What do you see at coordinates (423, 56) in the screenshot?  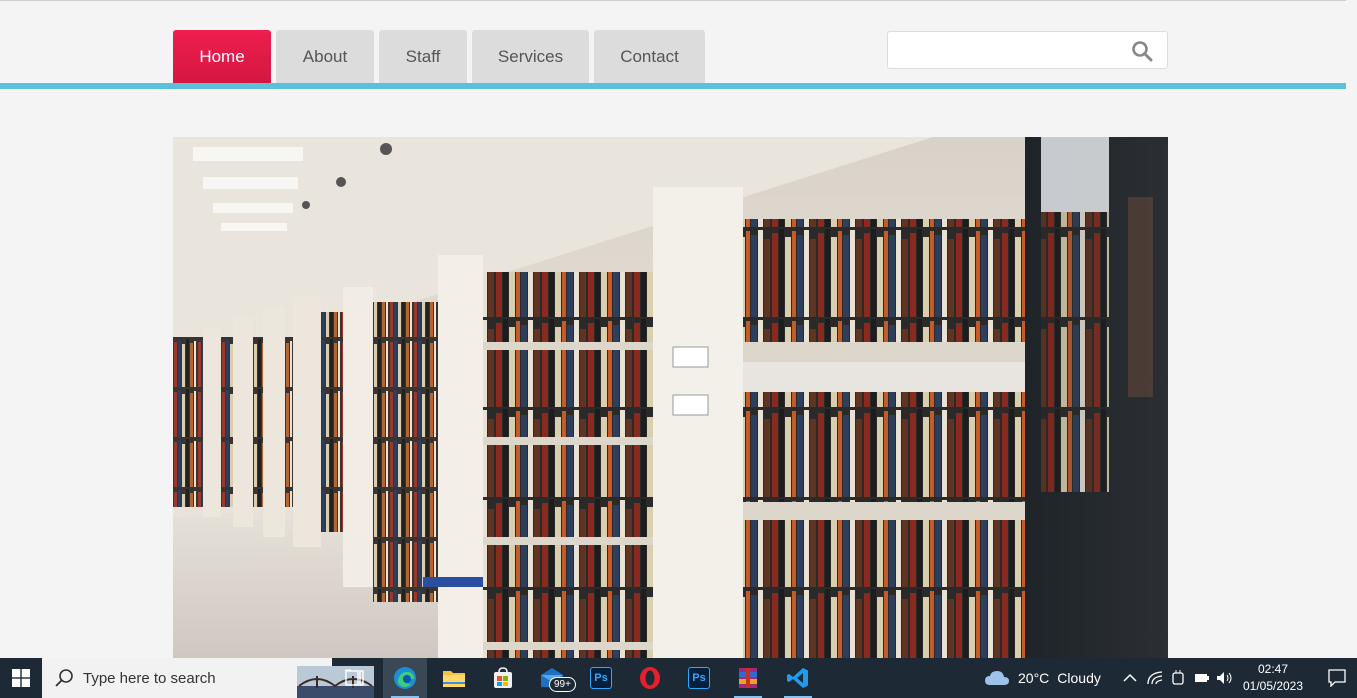 I see `nav-tab-staff: Staff` at bounding box center [423, 56].